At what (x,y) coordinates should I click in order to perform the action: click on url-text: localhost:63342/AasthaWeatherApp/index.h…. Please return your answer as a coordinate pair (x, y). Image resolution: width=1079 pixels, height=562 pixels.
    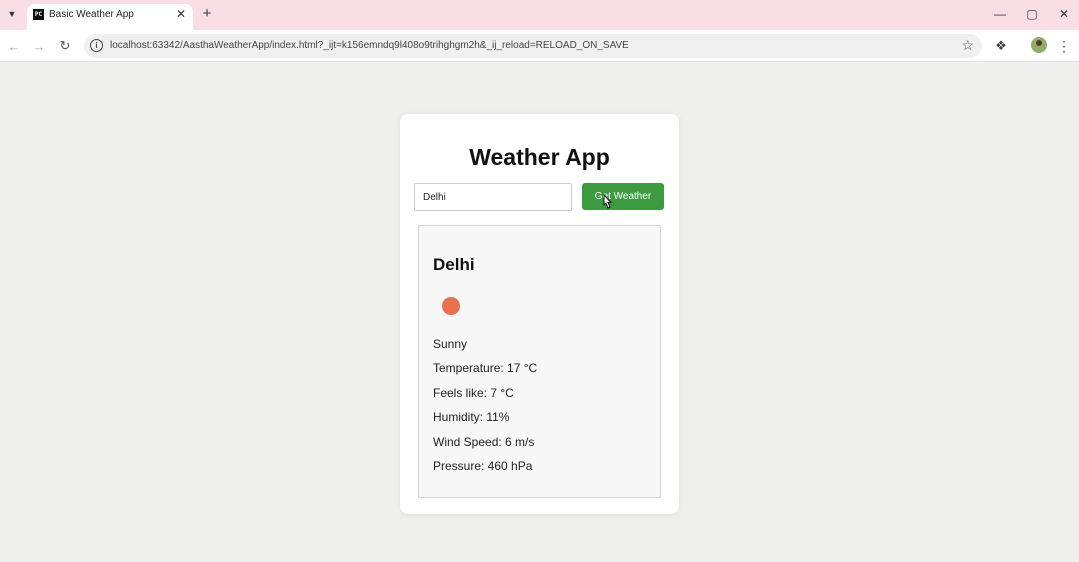
    Looking at the image, I should click on (369, 45).